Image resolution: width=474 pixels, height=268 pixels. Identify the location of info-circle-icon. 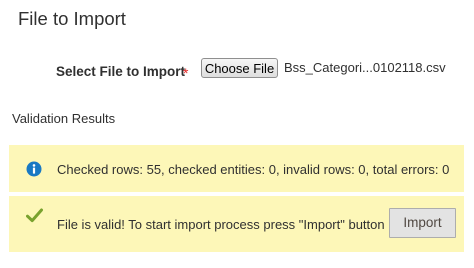
(34, 169).